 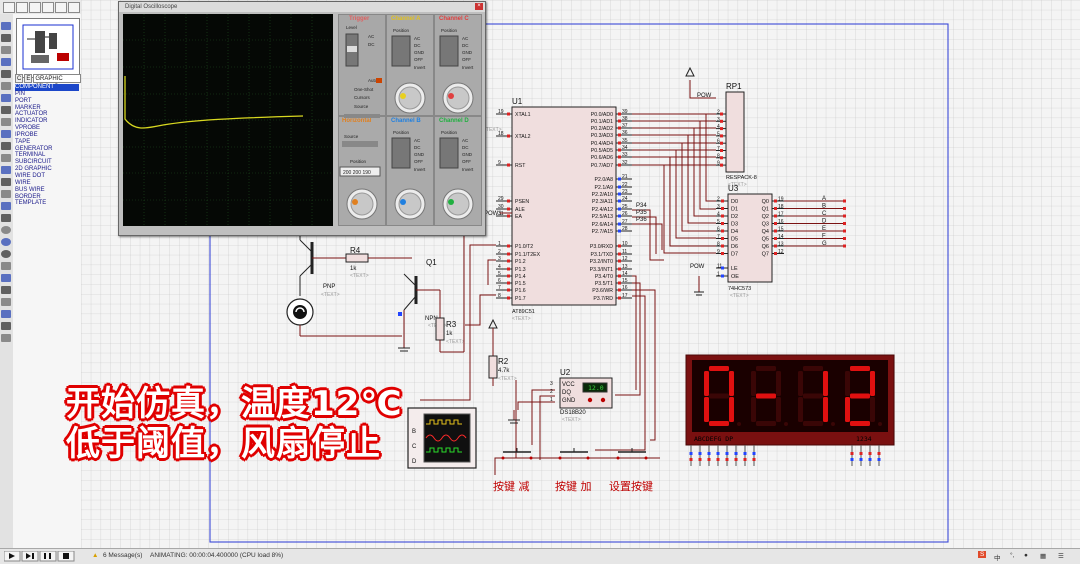 What do you see at coordinates (6, 254) in the screenshot?
I see `path-icon` at bounding box center [6, 254].